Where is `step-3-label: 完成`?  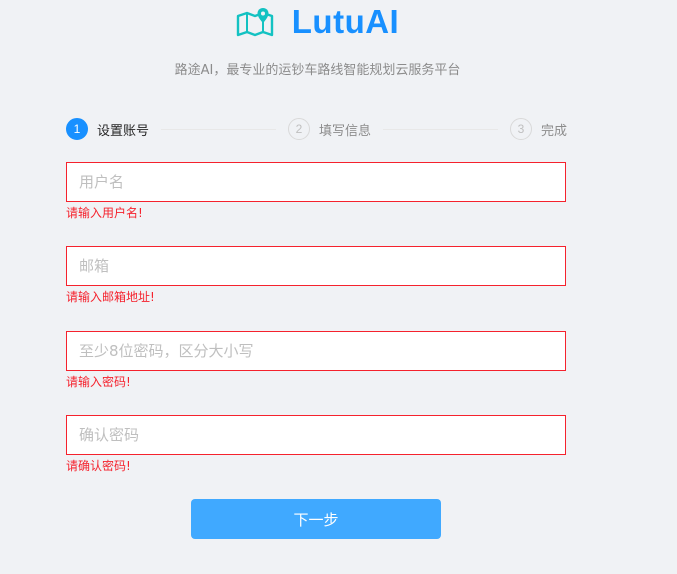
step-3-label: 完成 is located at coordinates (554, 131).